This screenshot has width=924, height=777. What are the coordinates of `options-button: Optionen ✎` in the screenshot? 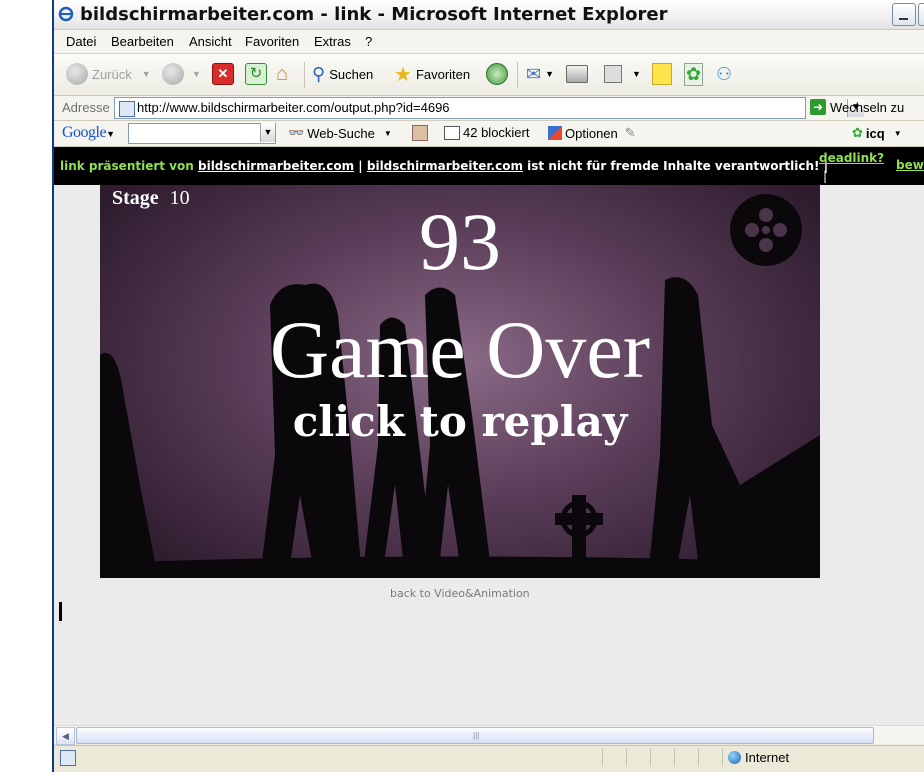 It's located at (592, 133).